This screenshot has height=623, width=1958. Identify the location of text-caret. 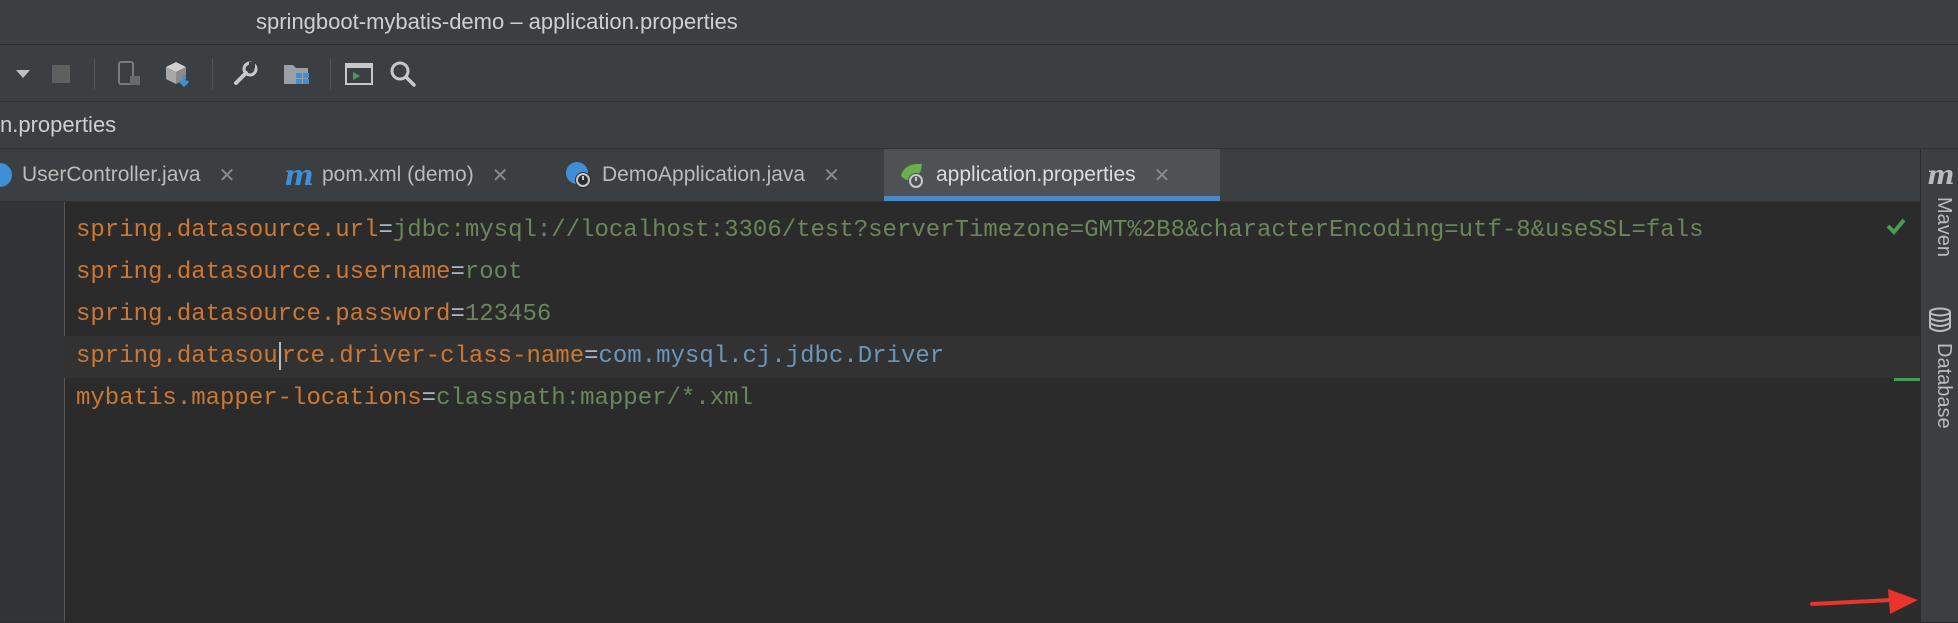
(279, 355).